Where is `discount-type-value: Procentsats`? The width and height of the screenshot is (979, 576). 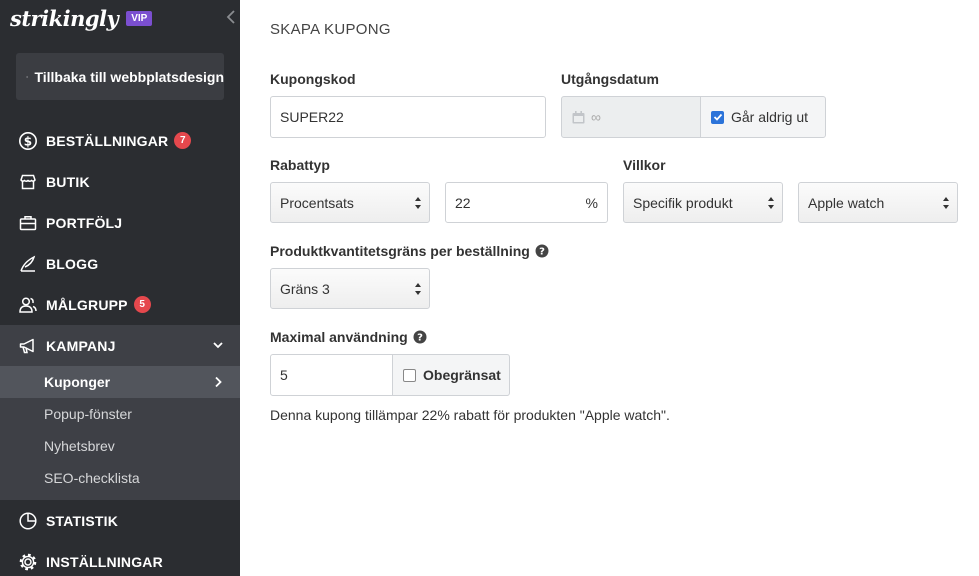
discount-type-value: Procentsats is located at coordinates (317, 202).